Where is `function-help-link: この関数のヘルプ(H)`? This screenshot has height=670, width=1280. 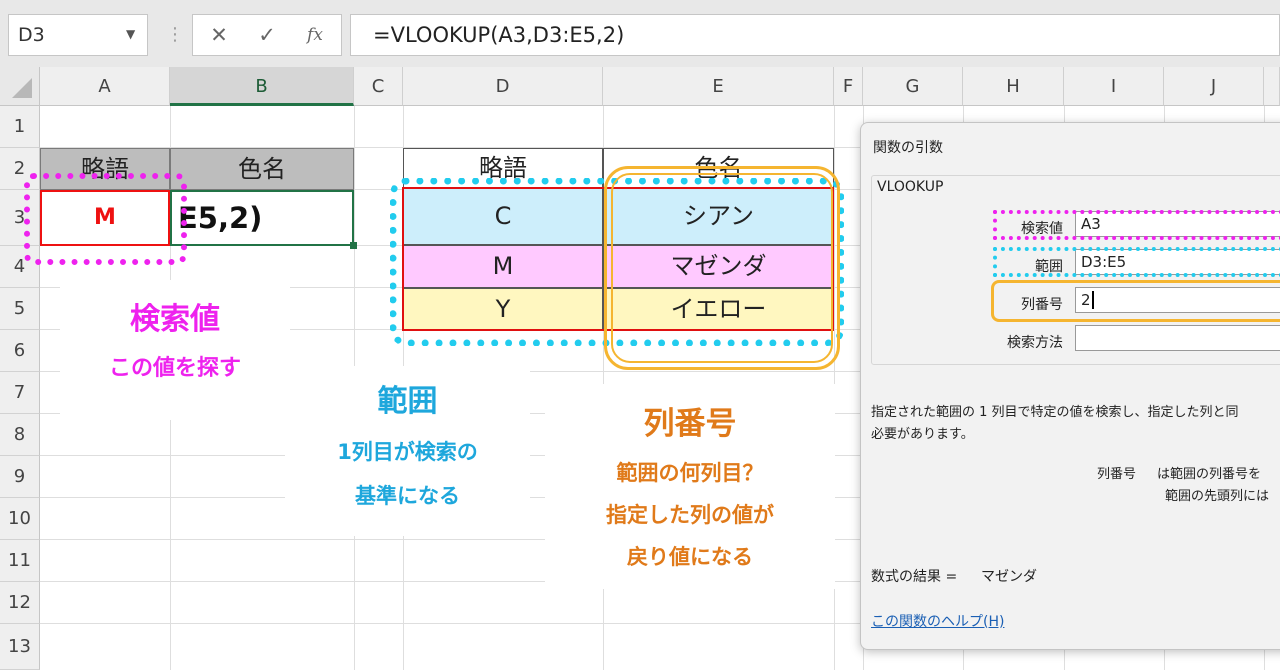
function-help-link: この関数のヘルプ(H) is located at coordinates (937, 621).